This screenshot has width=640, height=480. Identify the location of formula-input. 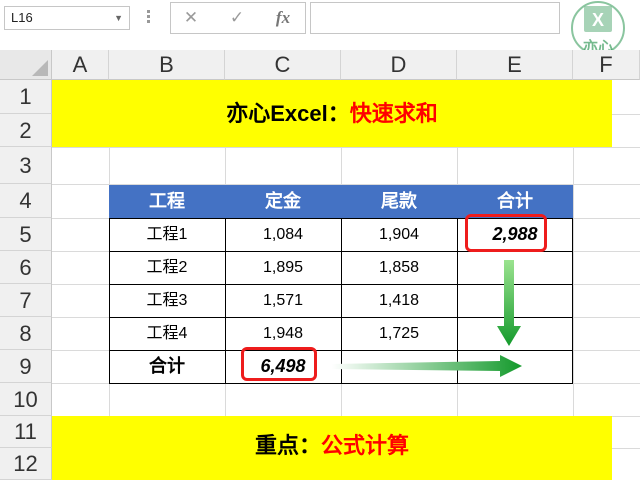
(435, 18).